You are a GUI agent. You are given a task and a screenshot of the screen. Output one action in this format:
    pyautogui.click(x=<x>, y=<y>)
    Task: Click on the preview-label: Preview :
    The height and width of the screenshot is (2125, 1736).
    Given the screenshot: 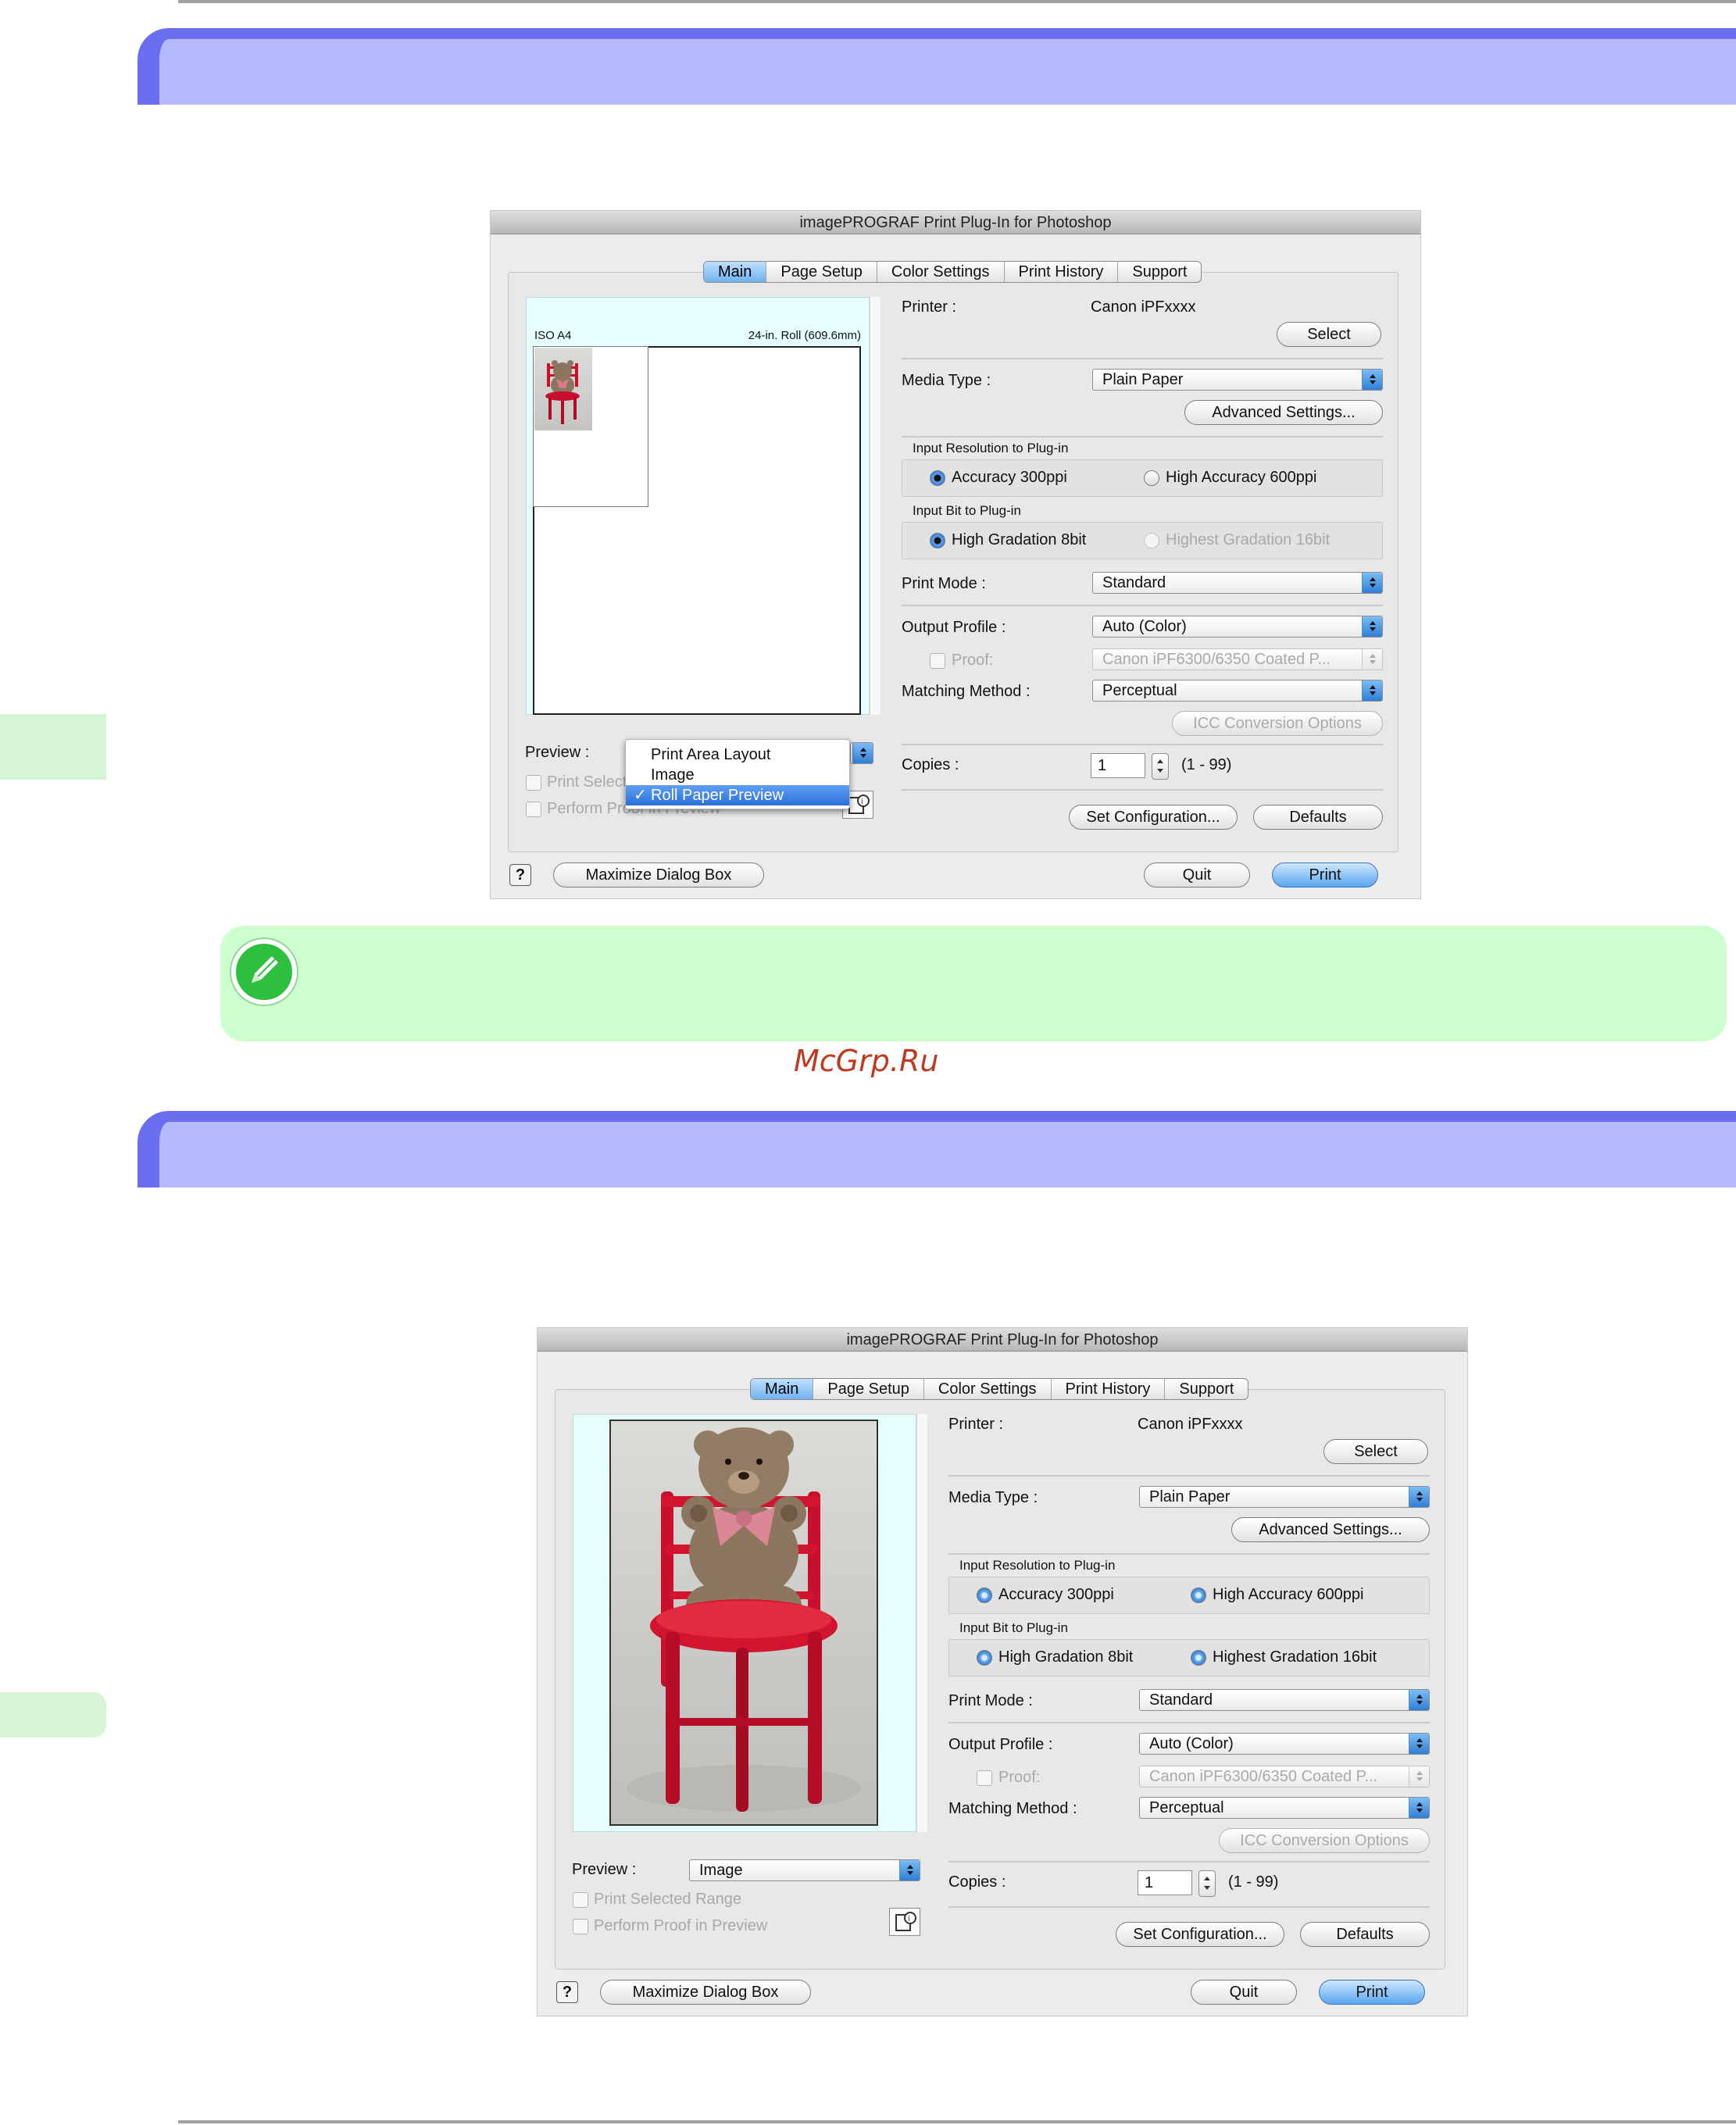 What is the action you would take?
    pyautogui.click(x=604, y=1869)
    